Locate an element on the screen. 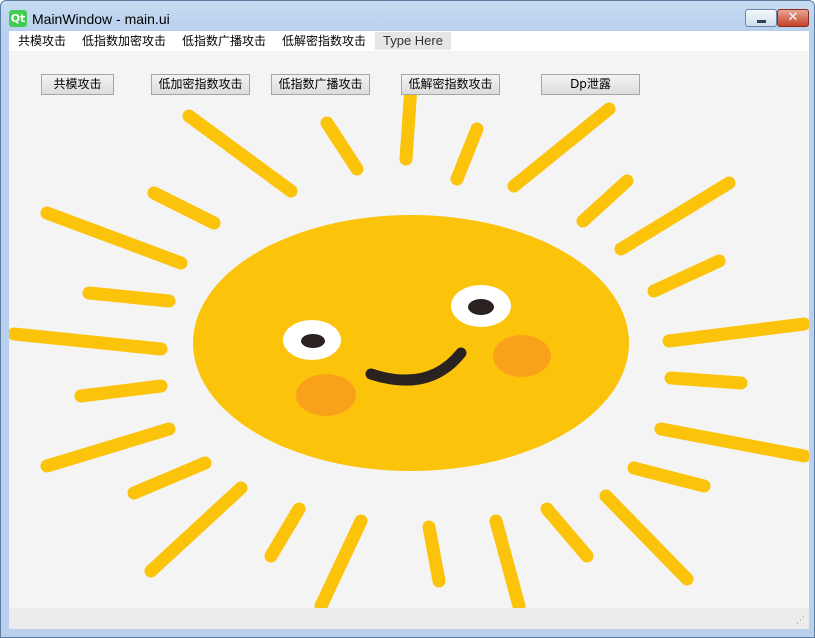 The width and height of the screenshot is (815, 638). menu-type-here: Type Here is located at coordinates (413, 41).